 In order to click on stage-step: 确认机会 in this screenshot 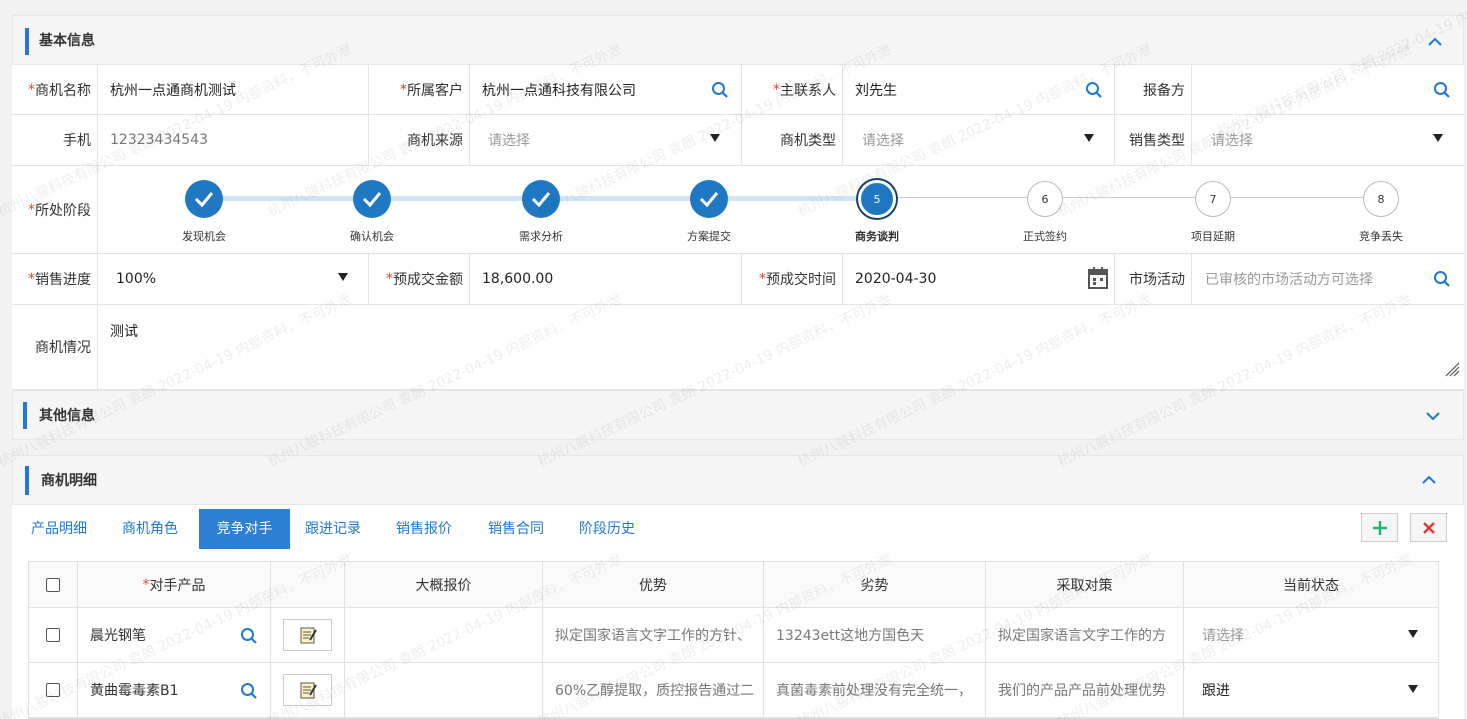, I will do `click(372, 210)`.